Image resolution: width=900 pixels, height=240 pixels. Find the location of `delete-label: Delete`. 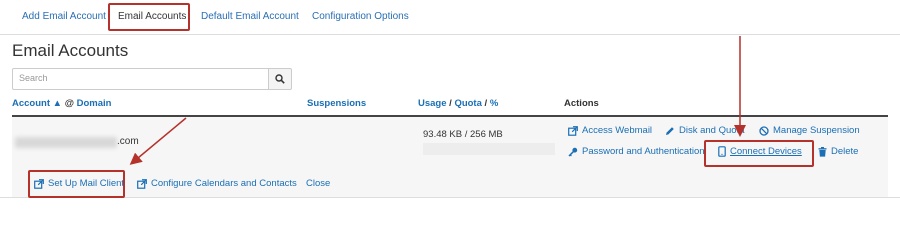

delete-label: Delete is located at coordinates (845, 151).